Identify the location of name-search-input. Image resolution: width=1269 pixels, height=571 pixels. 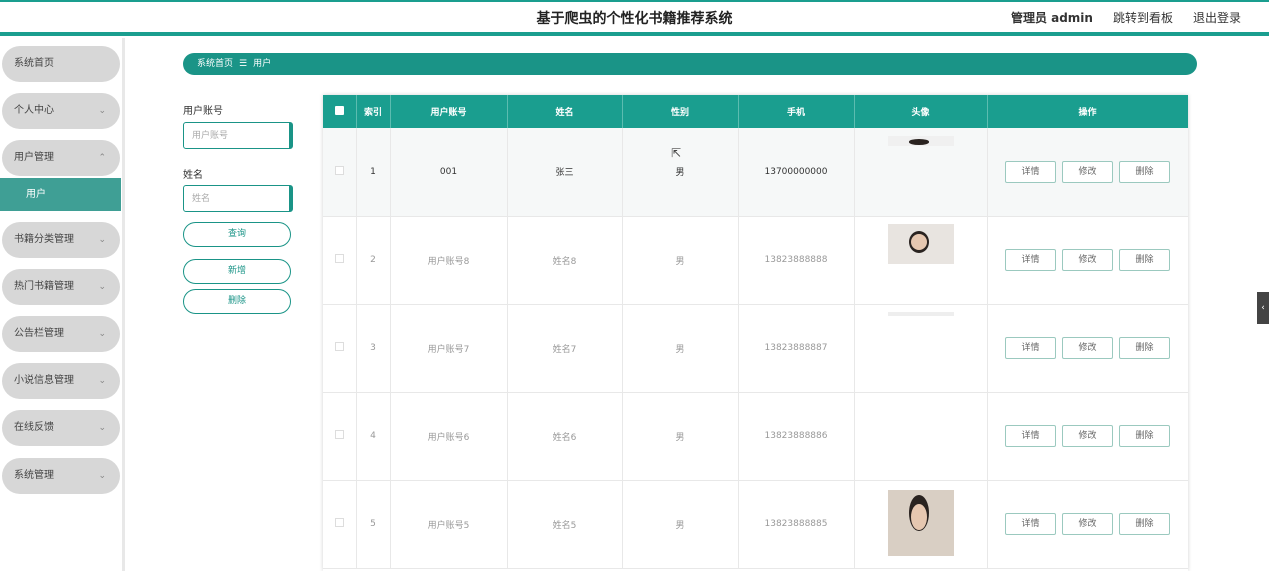
(238, 198).